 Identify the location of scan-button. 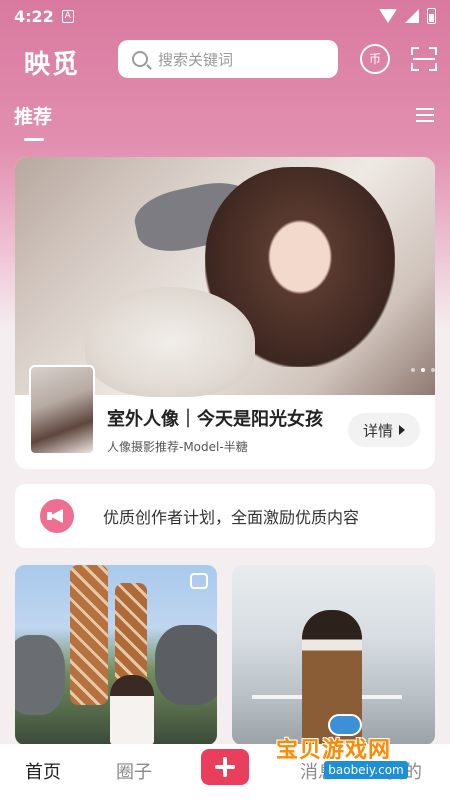
(424, 59).